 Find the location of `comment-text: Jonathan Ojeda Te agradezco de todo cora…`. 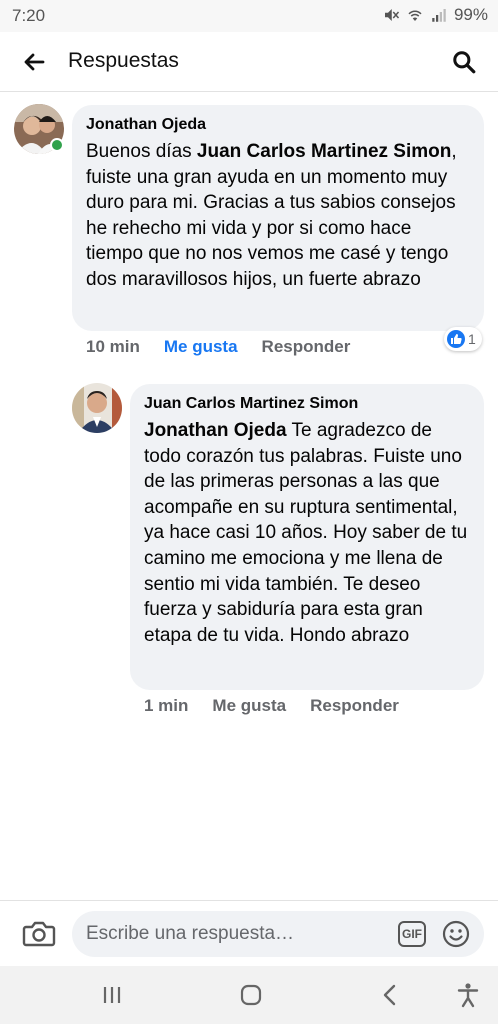

comment-text: Jonathan Ojeda Te agradezco de todo cora… is located at coordinates (307, 533).